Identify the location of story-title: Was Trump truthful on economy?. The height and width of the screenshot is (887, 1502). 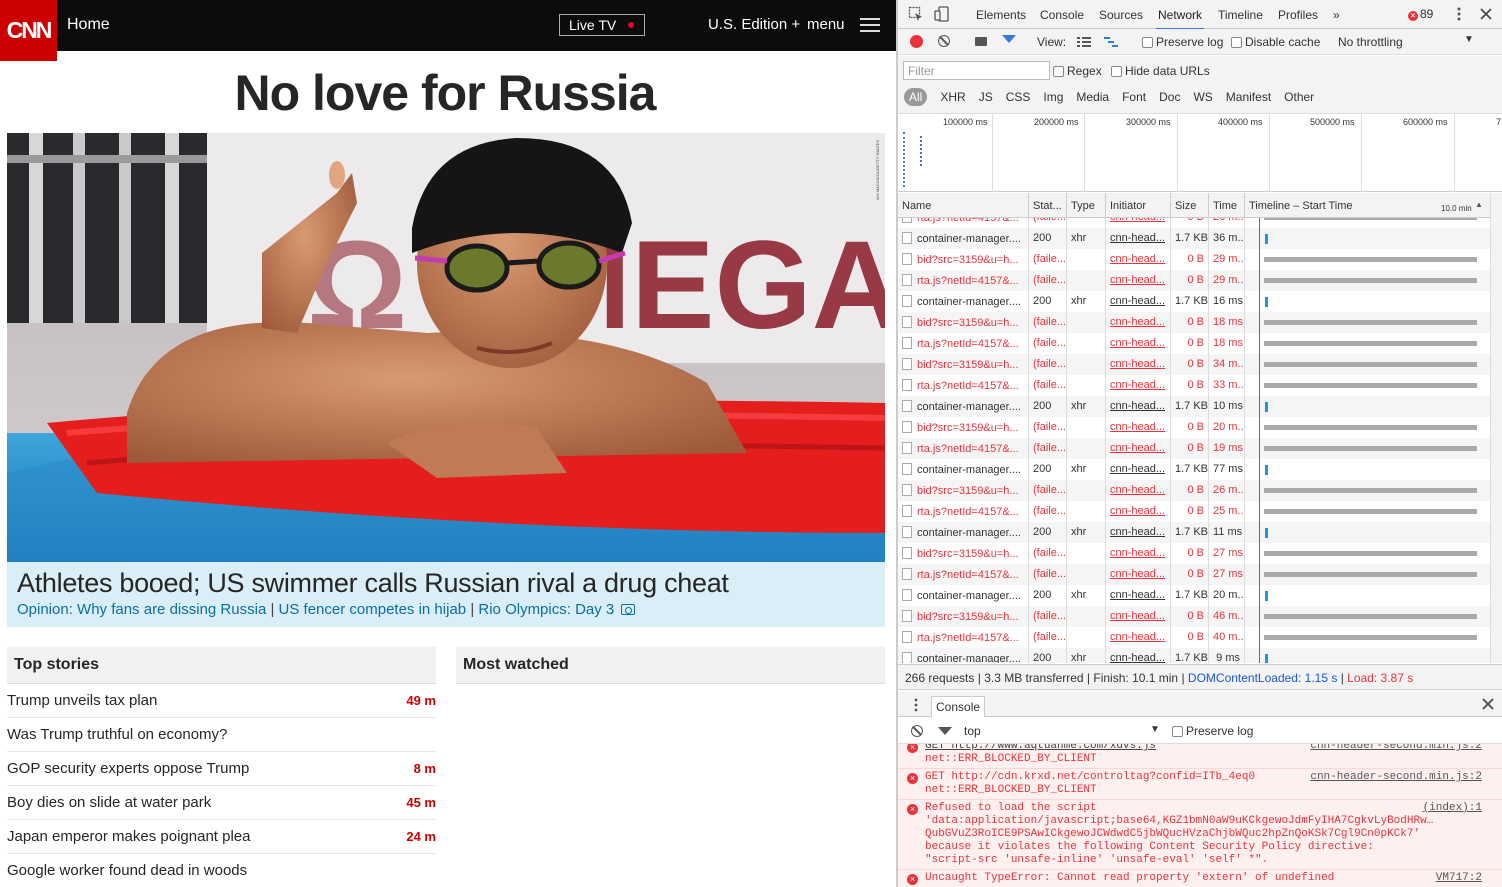
(117, 734).